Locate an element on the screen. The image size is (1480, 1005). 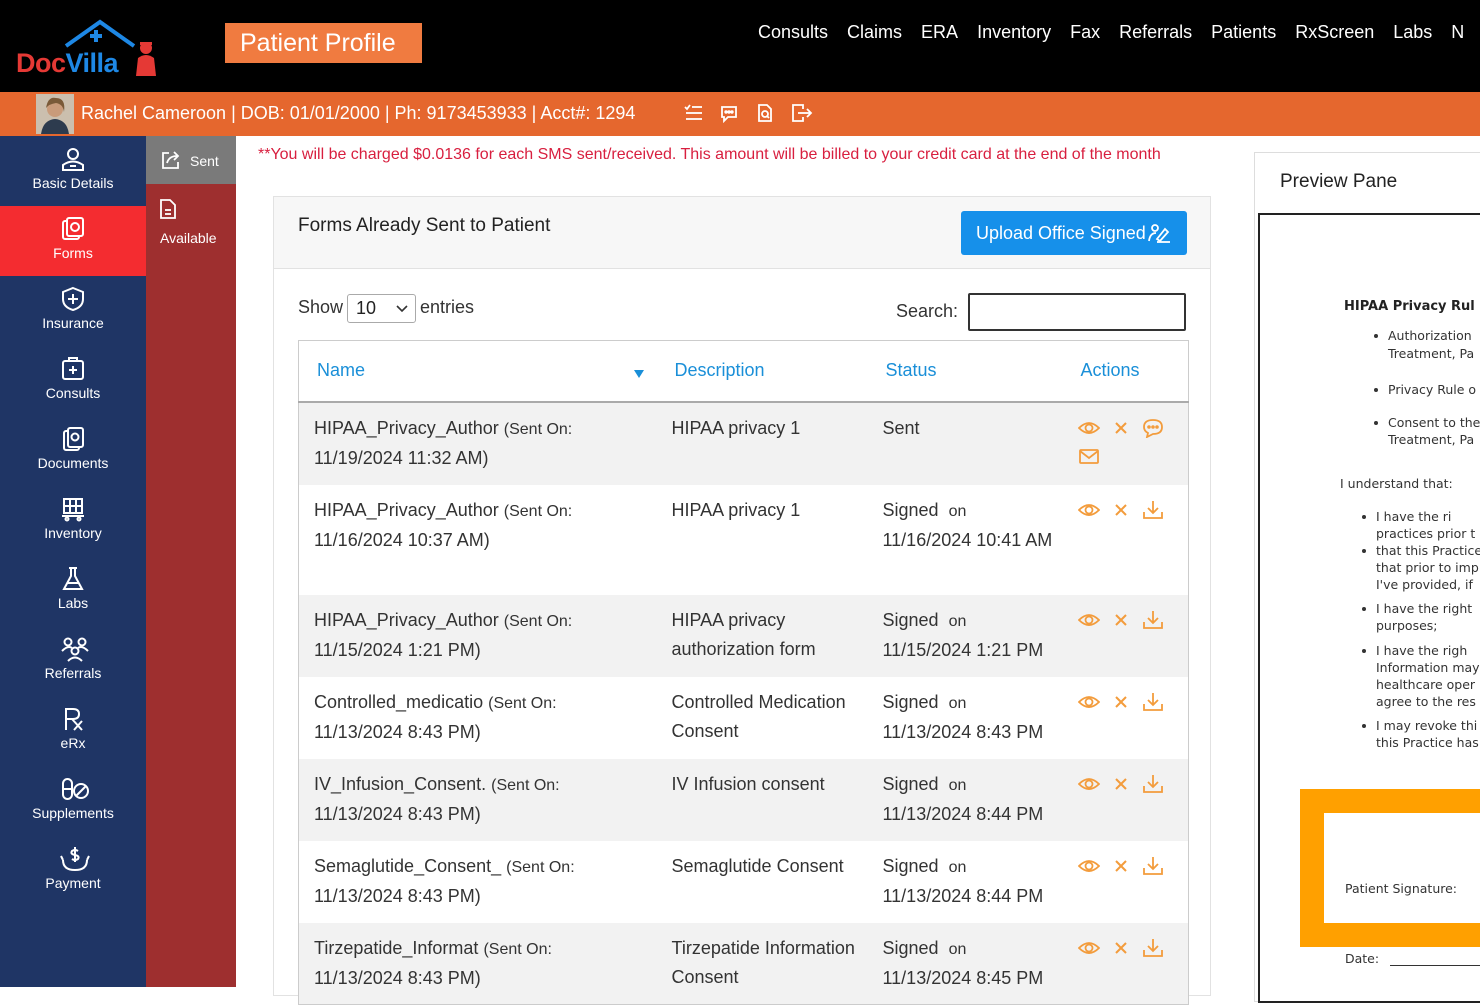
forms-icon is located at coordinates (73, 229).